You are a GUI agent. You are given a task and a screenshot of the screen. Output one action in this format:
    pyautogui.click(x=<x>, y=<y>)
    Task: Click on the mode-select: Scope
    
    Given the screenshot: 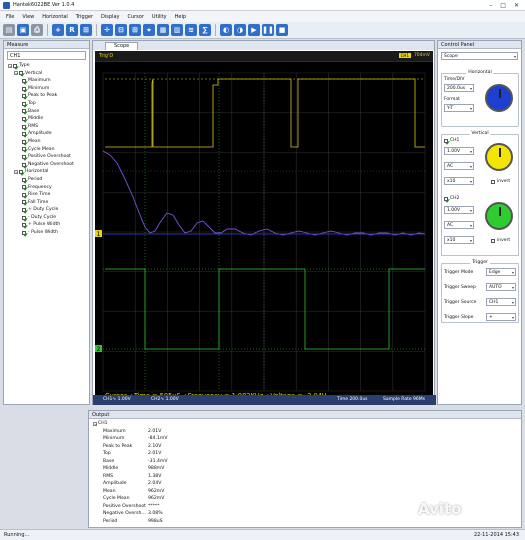 What is the action you would take?
    pyautogui.click(x=479, y=56)
    